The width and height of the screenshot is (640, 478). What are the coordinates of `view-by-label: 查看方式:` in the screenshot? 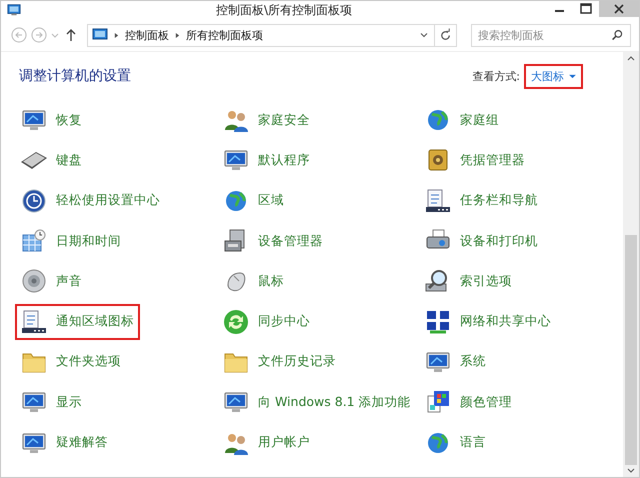 It's located at (496, 76).